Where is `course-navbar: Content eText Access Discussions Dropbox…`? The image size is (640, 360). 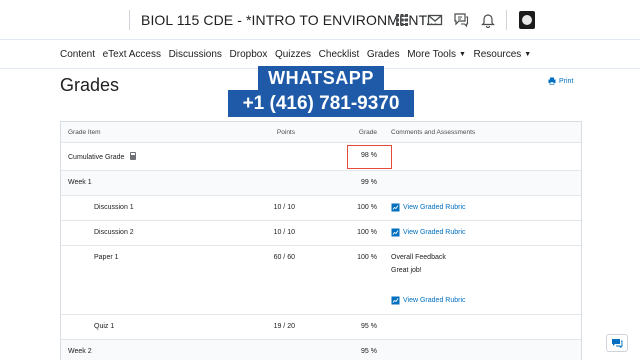 course-navbar: Content eText Access Discussions Dropbox… is located at coordinates (320, 55).